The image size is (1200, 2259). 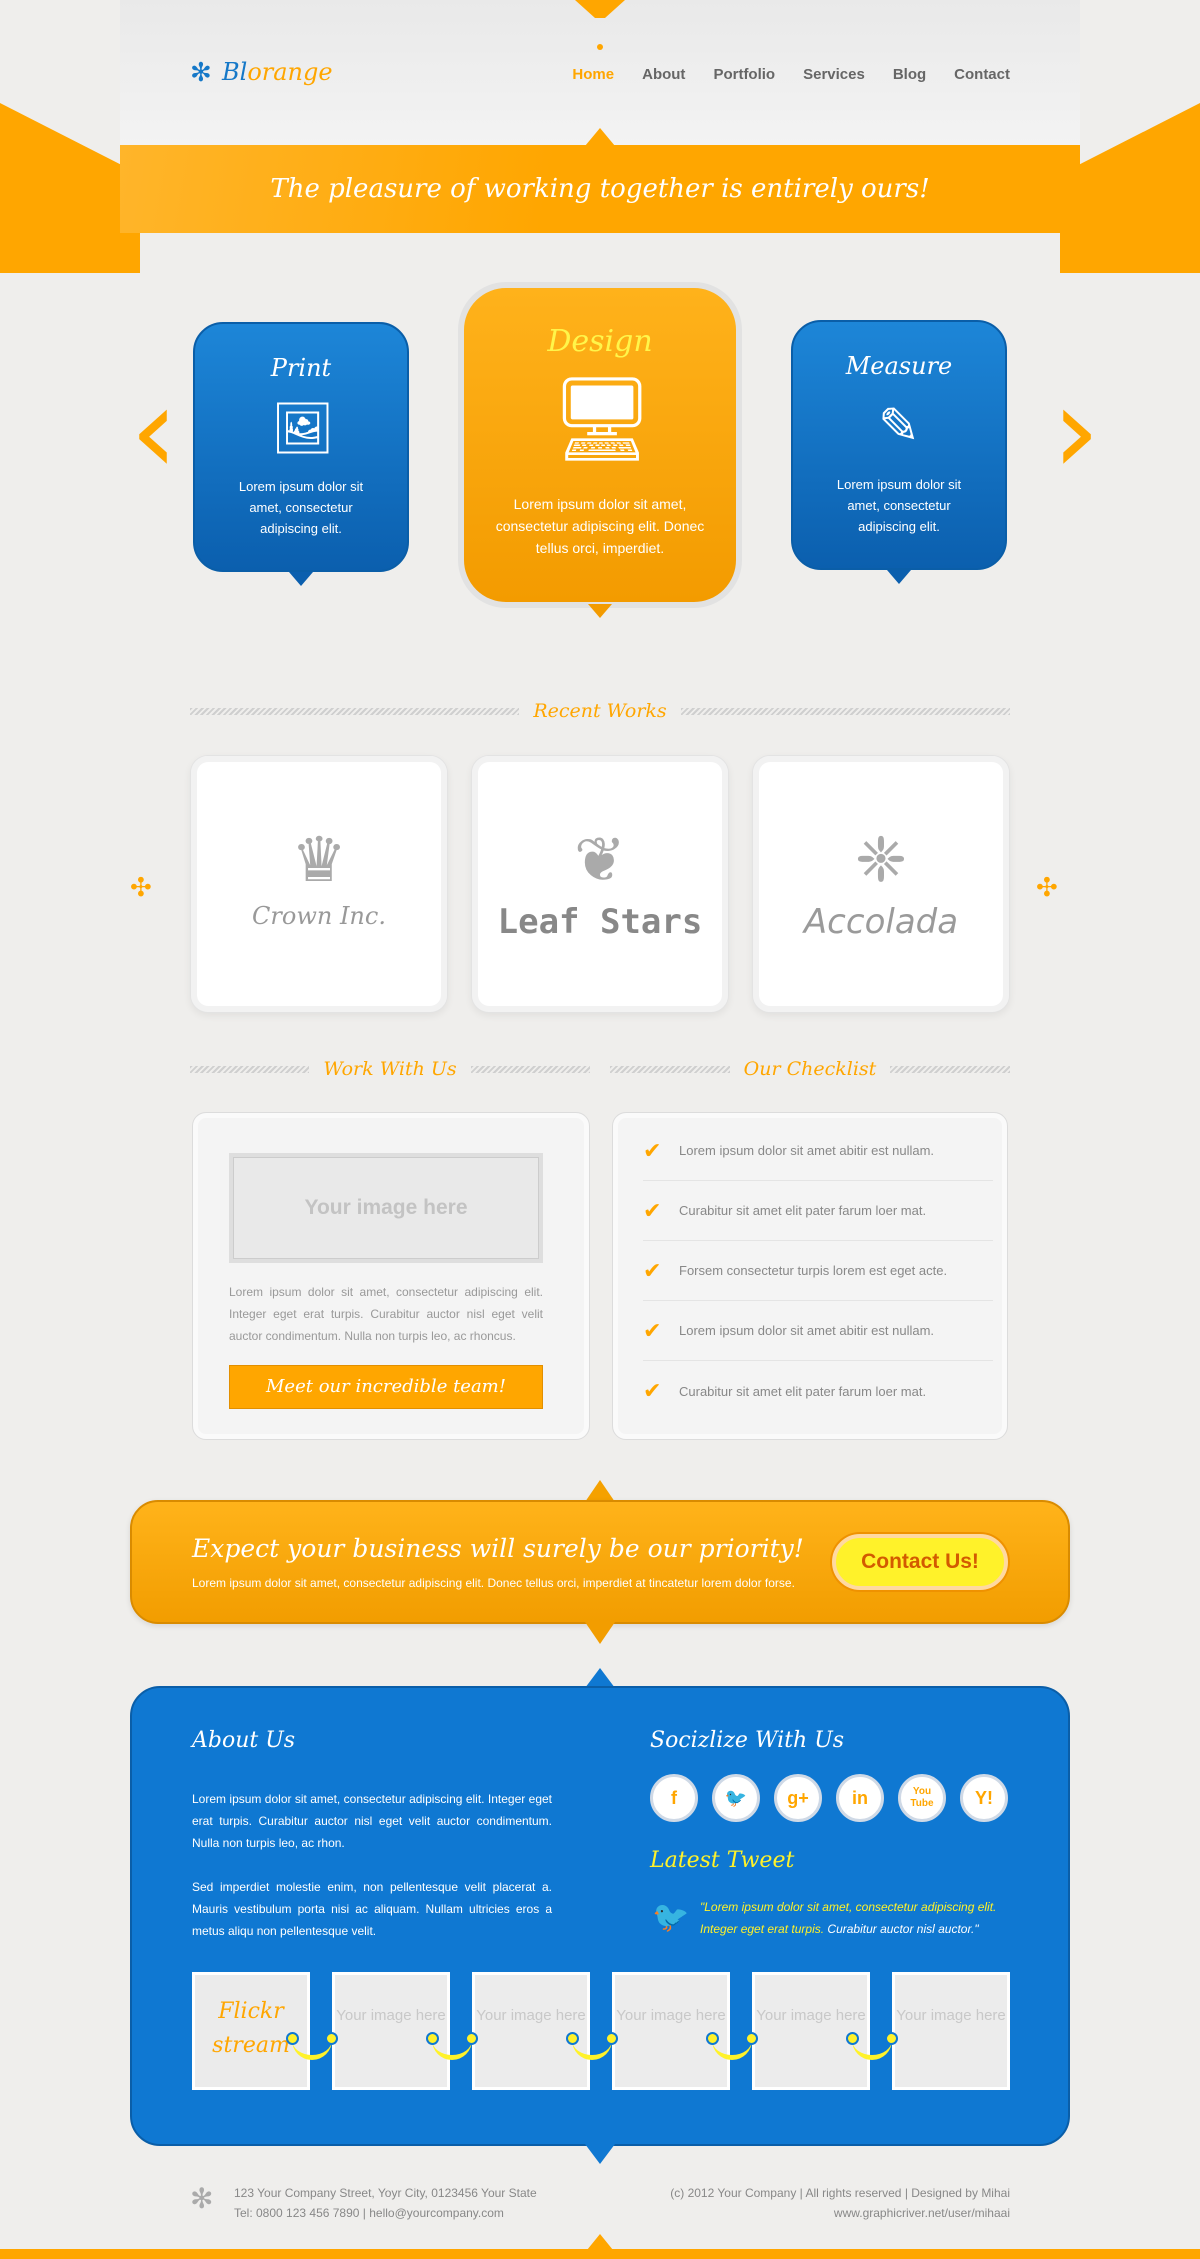 What do you see at coordinates (860, 1798) in the screenshot?
I see `linkedin-icon: in` at bounding box center [860, 1798].